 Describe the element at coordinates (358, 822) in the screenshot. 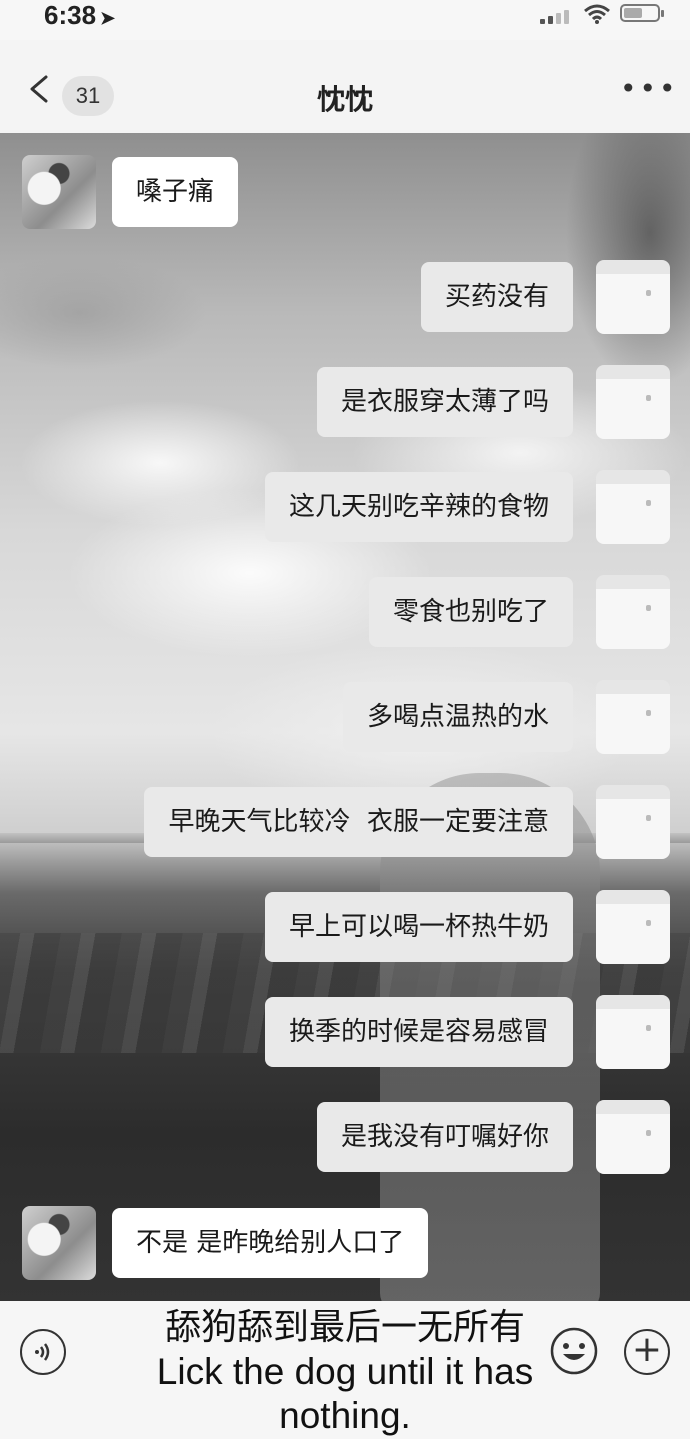

I see `message-bubble: 早晚天气比较冷 衣服一定要注意` at that location.